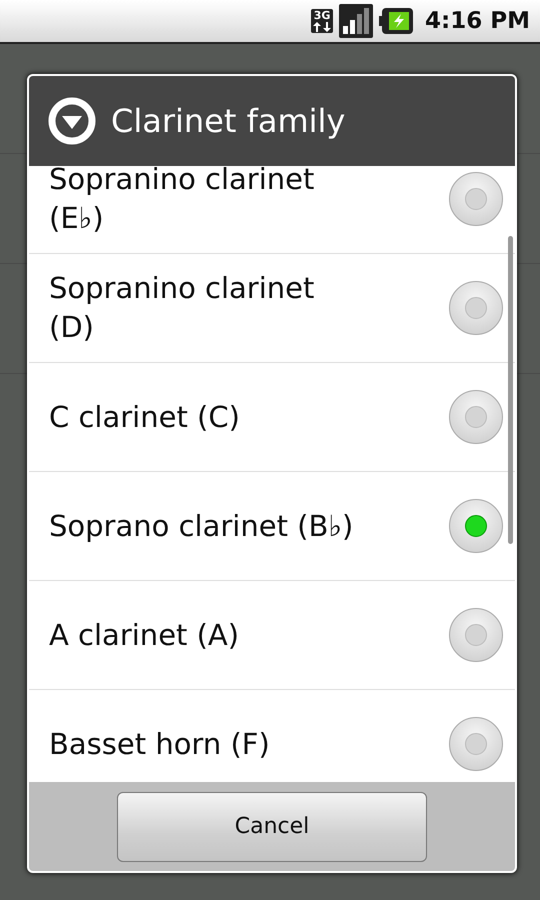 The width and height of the screenshot is (540, 900). What do you see at coordinates (272, 635) in the screenshot?
I see `option-row: A clarinet (A)` at bounding box center [272, 635].